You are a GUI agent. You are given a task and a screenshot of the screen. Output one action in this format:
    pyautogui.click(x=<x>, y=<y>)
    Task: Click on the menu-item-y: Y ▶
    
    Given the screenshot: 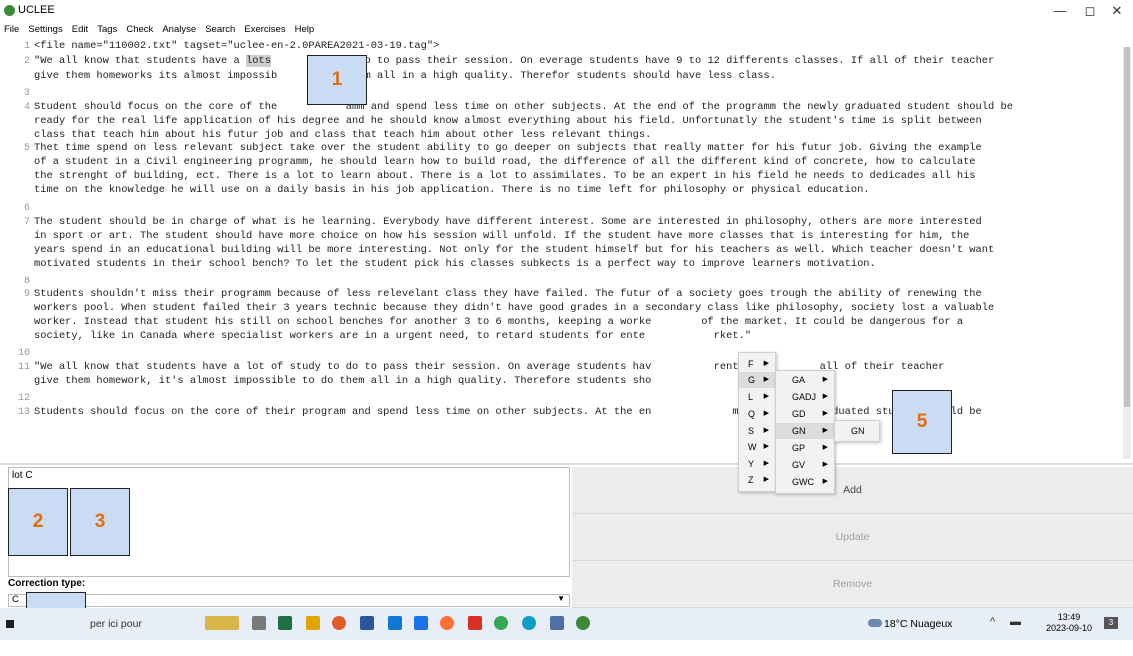 What is the action you would take?
    pyautogui.click(x=761, y=464)
    